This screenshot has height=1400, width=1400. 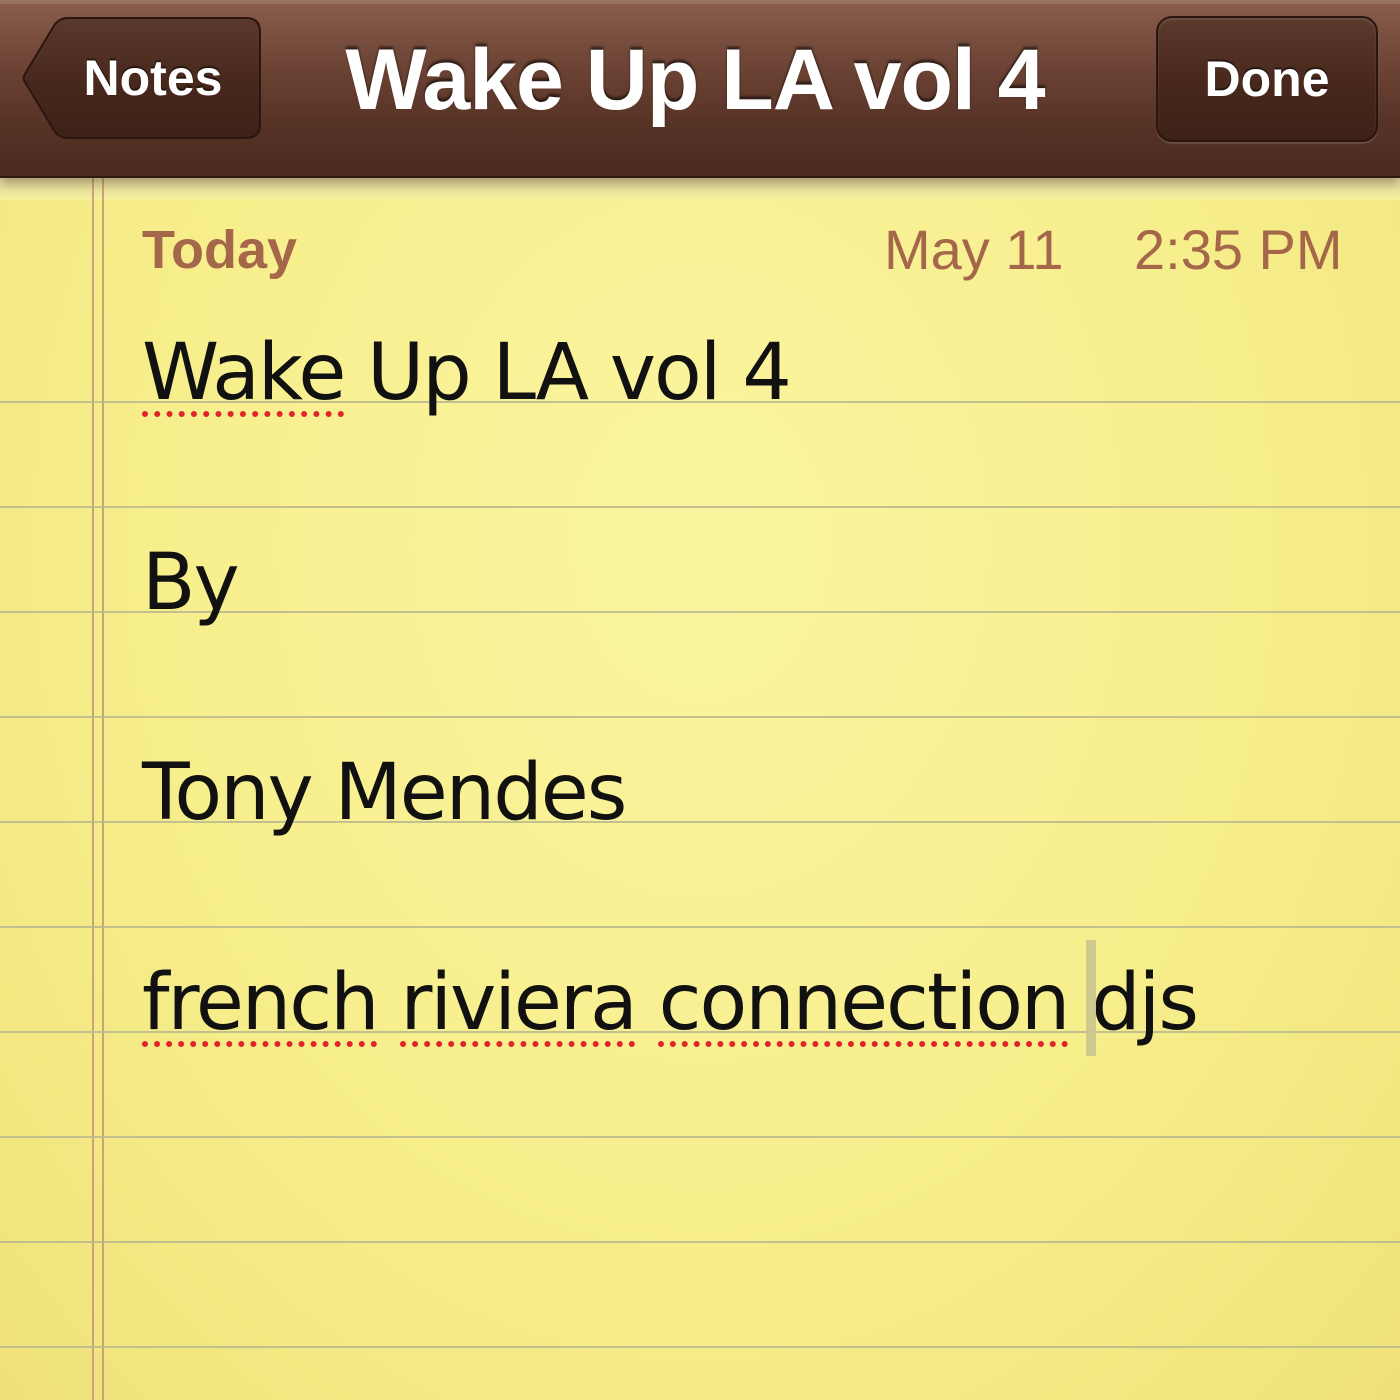 I want to click on date-label-today: Today, so click(x=220, y=250).